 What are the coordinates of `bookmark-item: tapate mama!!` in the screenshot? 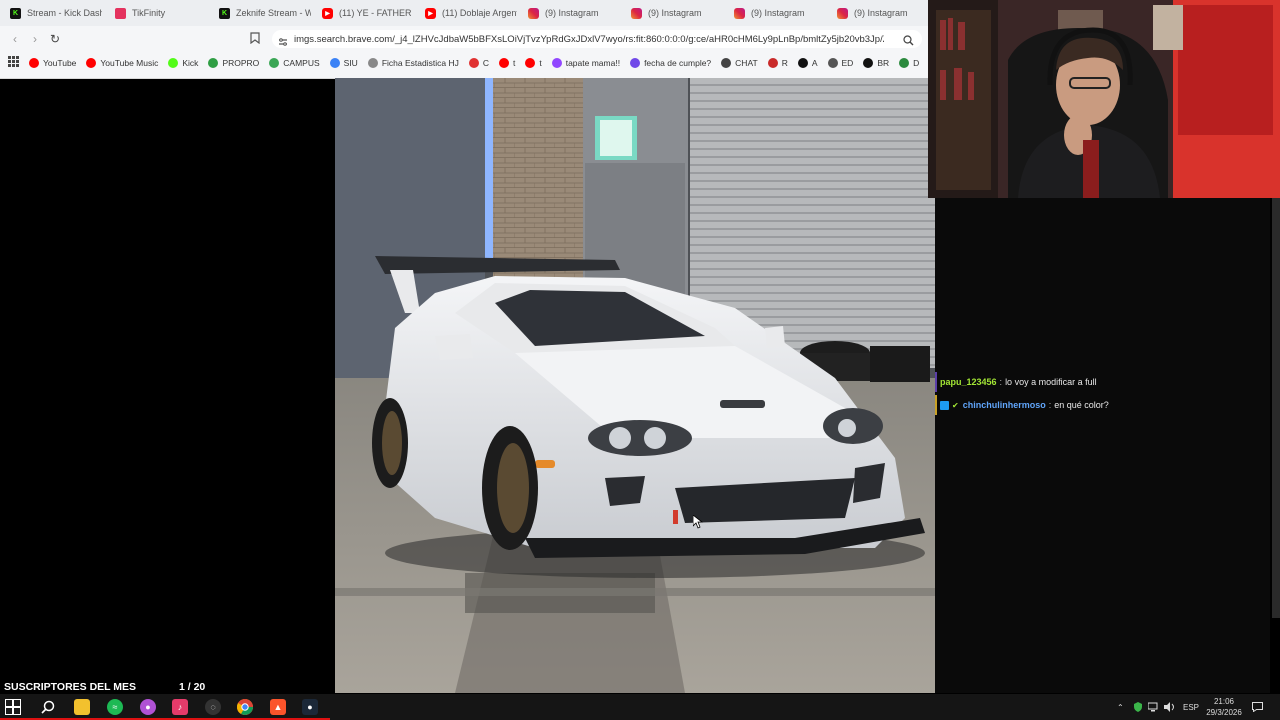 It's located at (585, 63).